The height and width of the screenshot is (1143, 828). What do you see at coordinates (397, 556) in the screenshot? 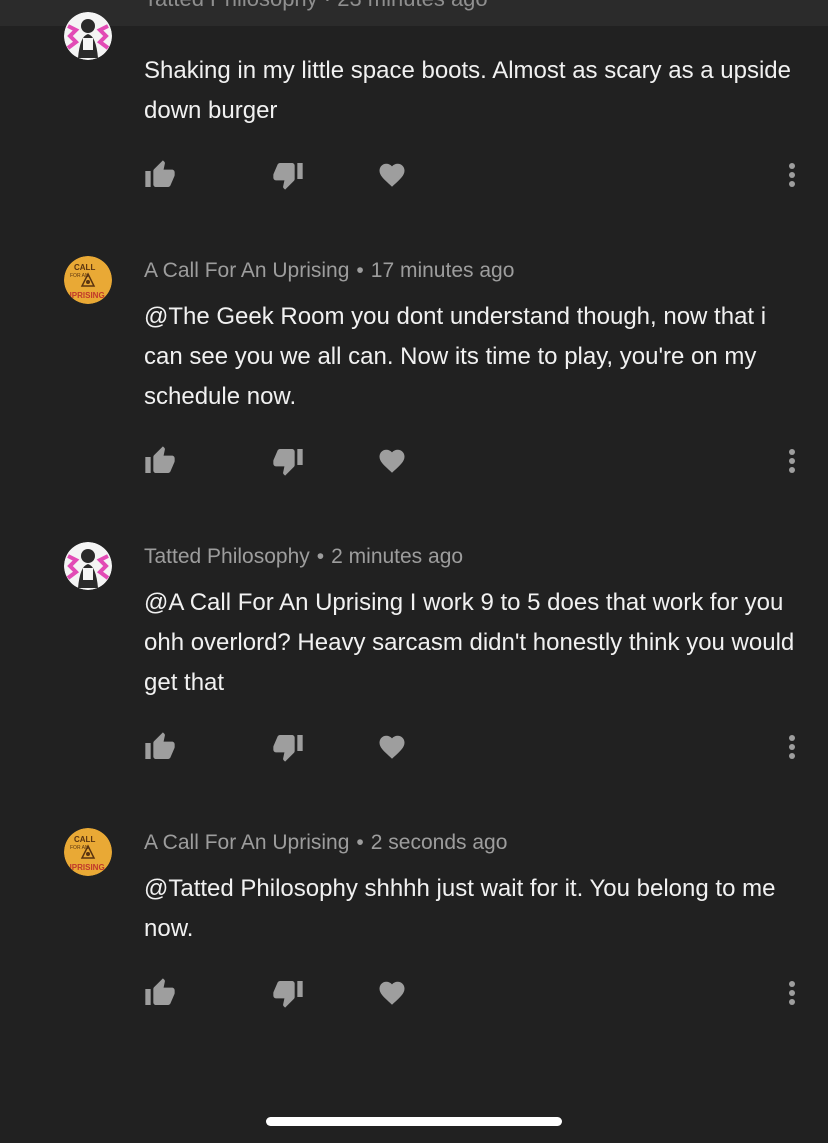
I see `comment-time: 2 minutes ago` at bounding box center [397, 556].